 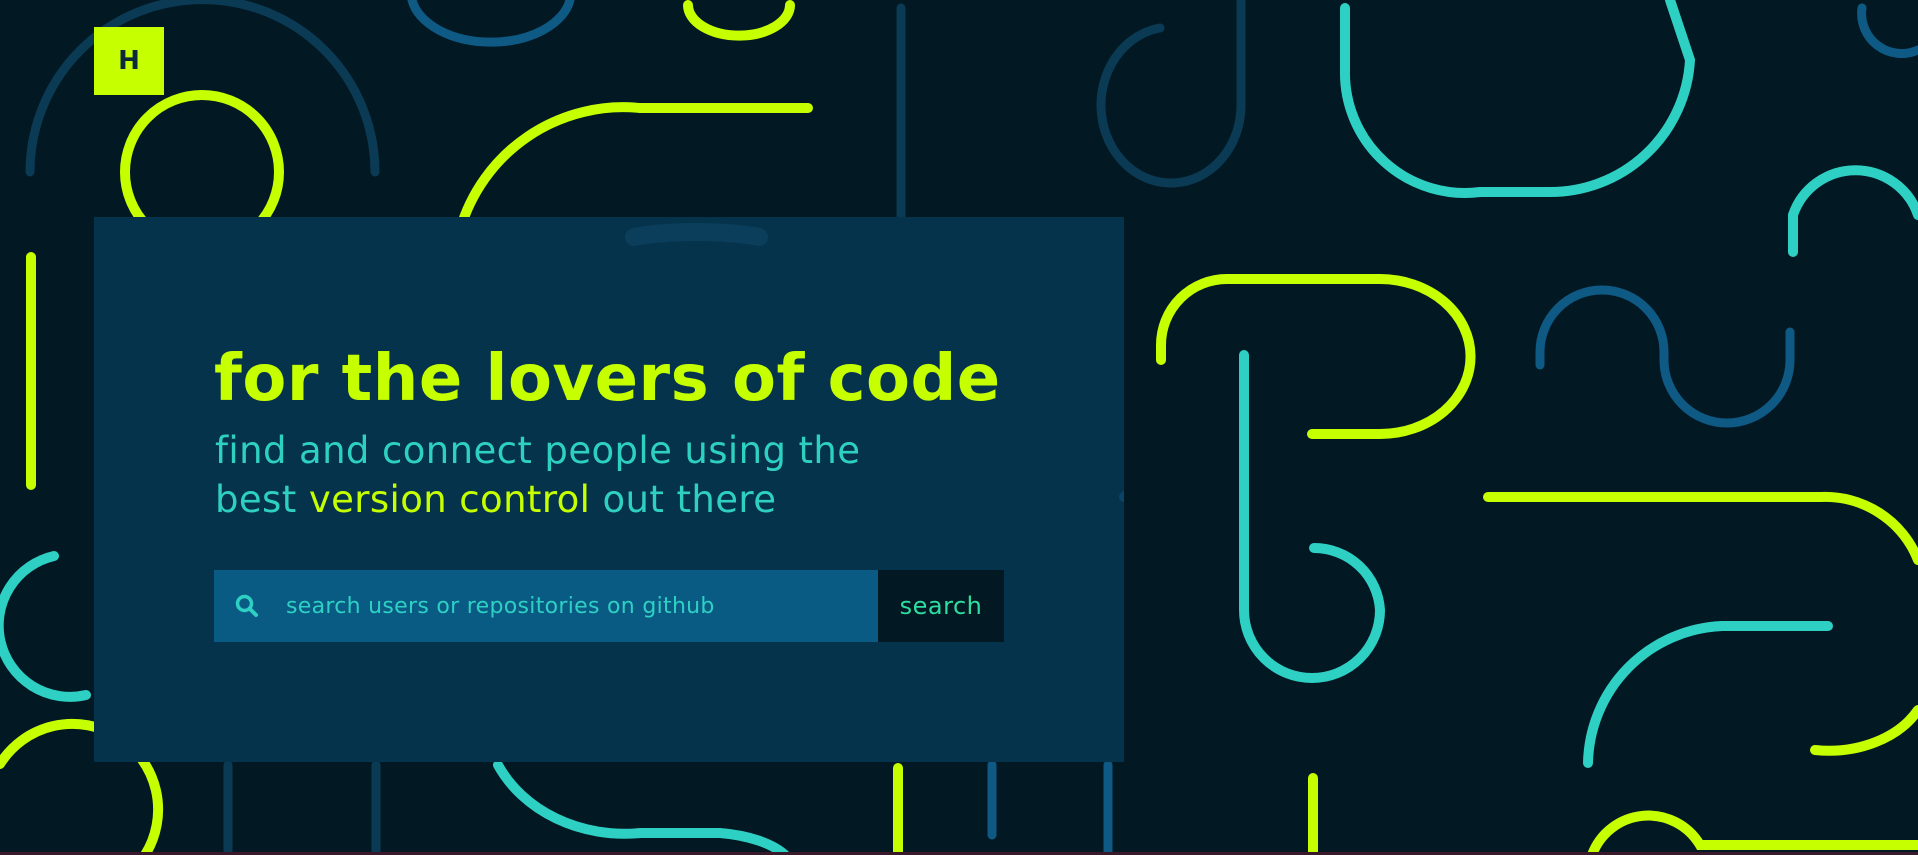 I want to click on bg-arc-top, so click(x=491, y=23).